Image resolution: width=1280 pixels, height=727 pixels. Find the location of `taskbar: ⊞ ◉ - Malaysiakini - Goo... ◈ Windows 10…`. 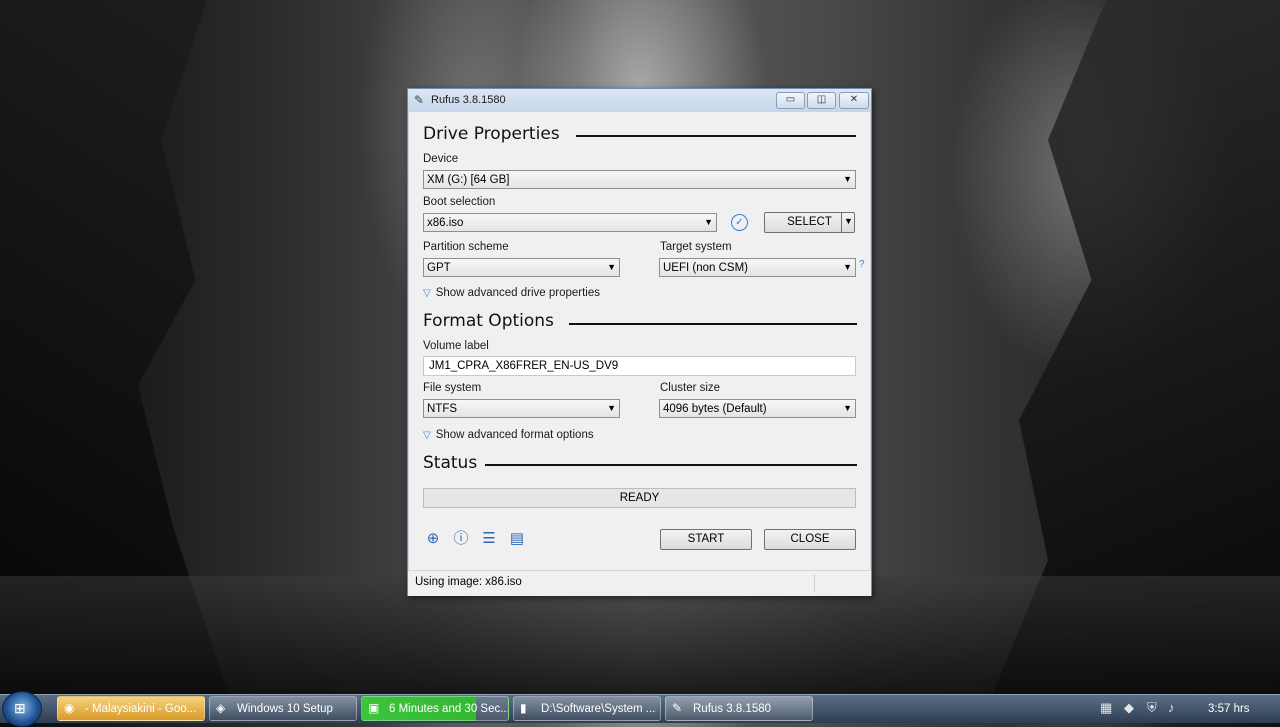

taskbar: ⊞ ◉ - Malaysiakini - Goo... ◈ Windows 10… is located at coordinates (640, 709).